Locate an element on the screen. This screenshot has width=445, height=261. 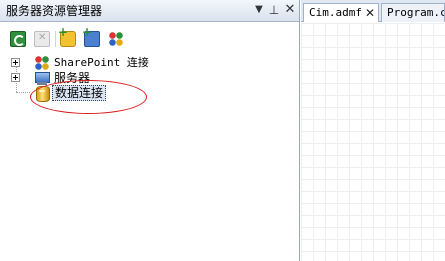
toolbar-separator is located at coordinates (55, 39).